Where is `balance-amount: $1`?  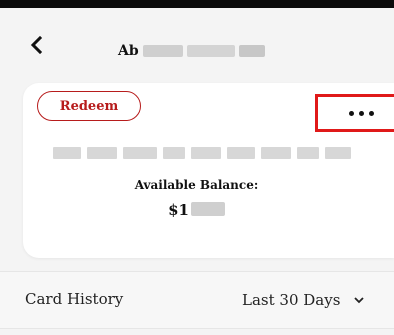
balance-amount: $1 is located at coordinates (196, 210).